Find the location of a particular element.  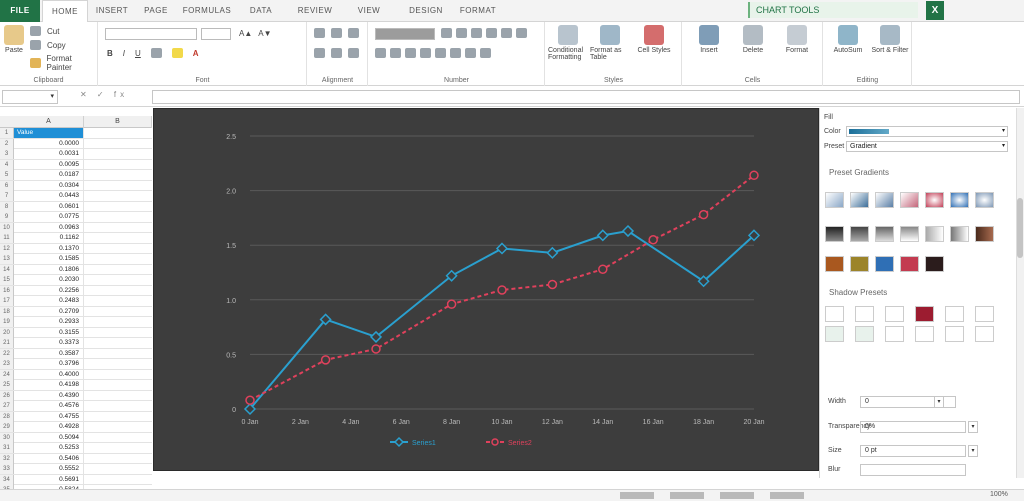

shrink-font-icon: A▼ is located at coordinates (264, 33).